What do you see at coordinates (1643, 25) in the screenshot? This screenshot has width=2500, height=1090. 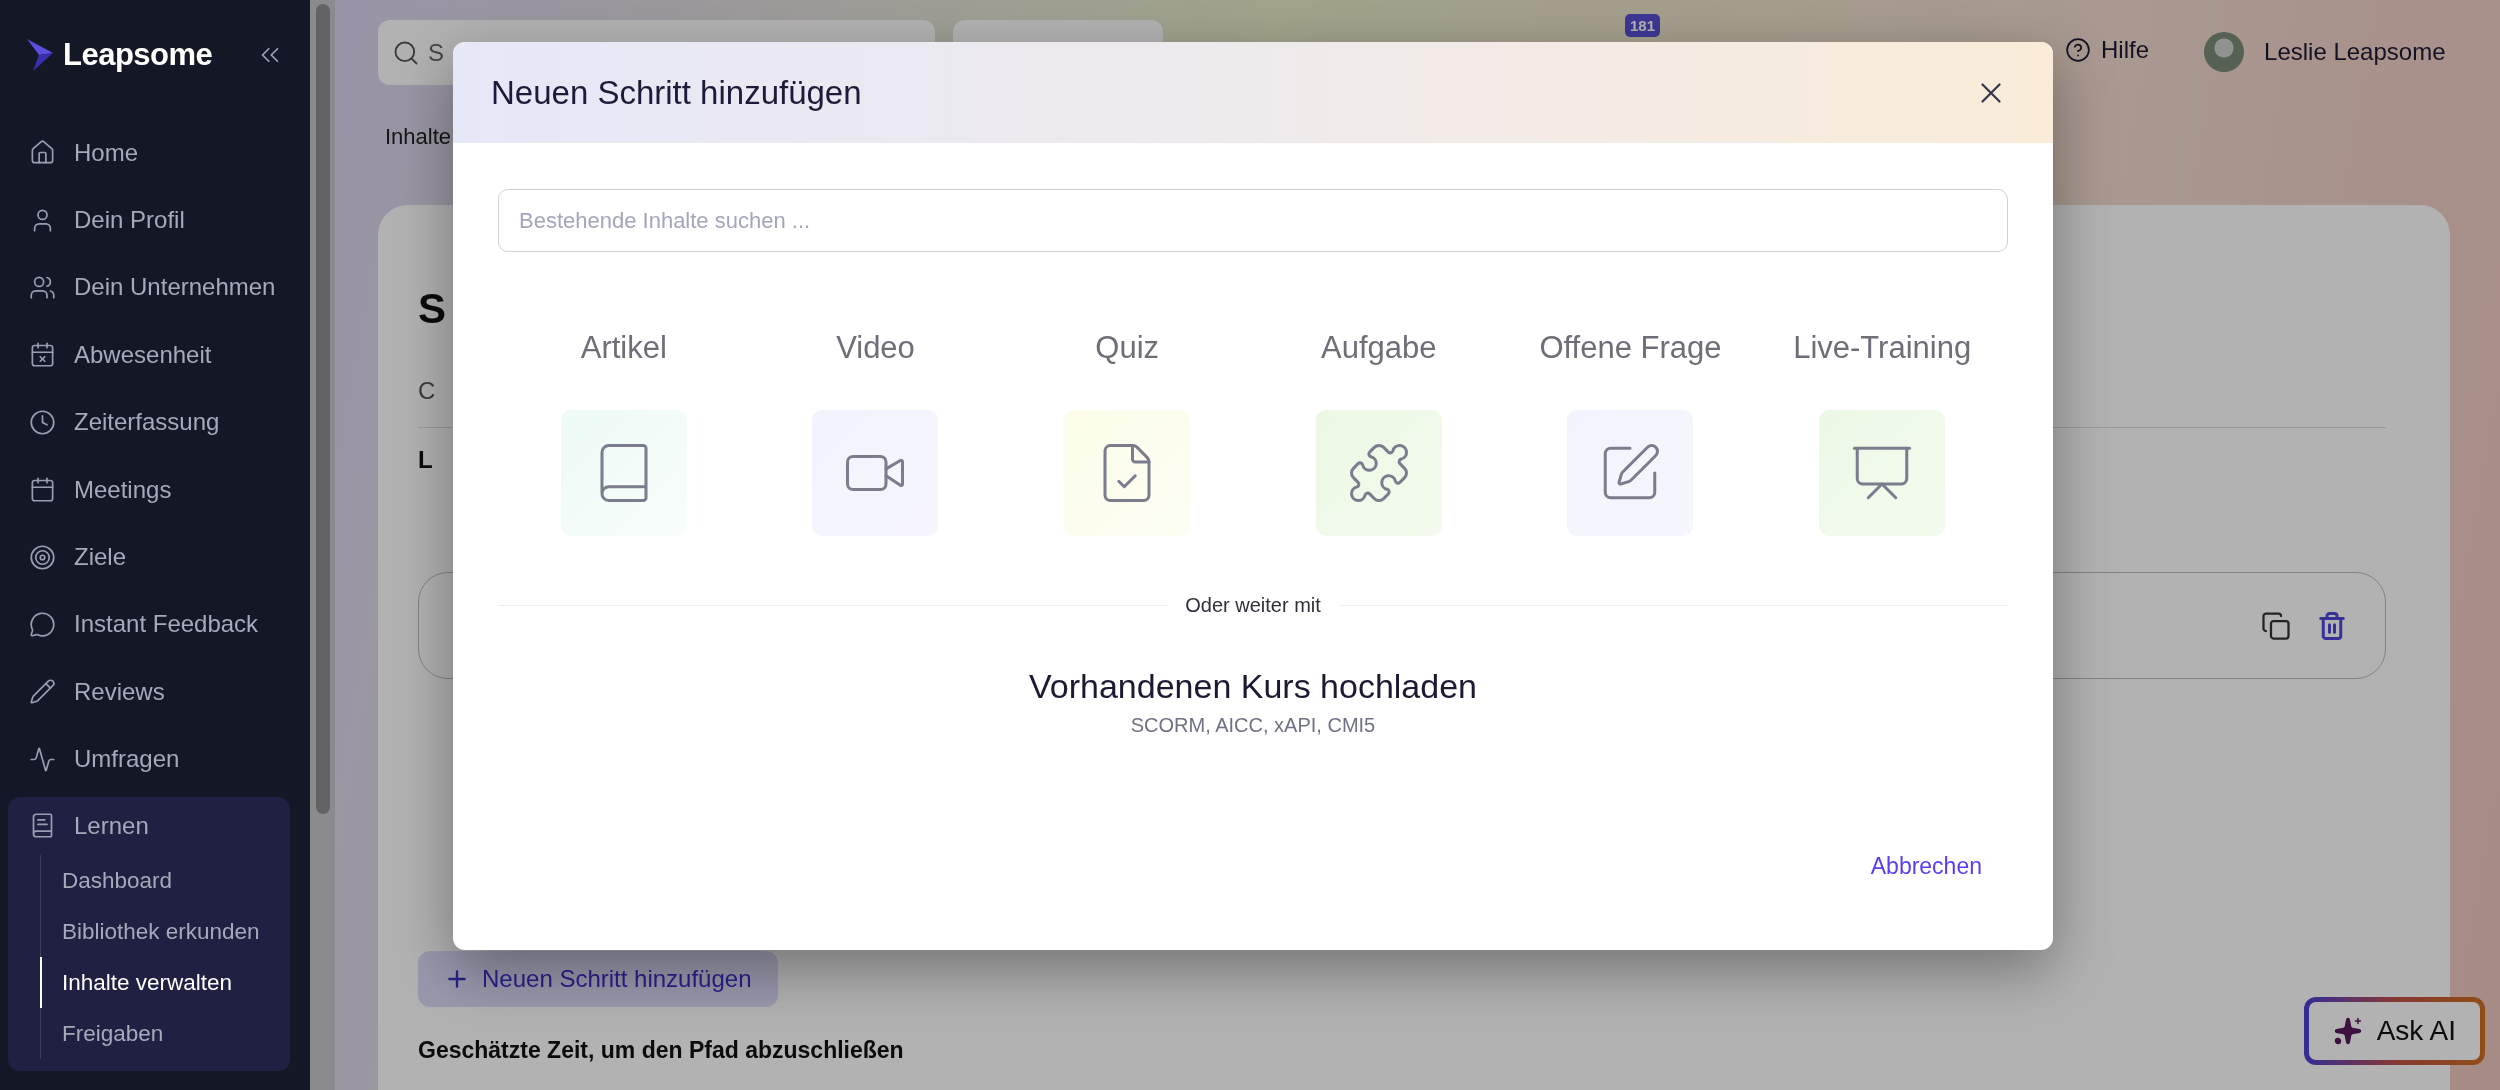 I see `notification-badge: 181` at bounding box center [1643, 25].